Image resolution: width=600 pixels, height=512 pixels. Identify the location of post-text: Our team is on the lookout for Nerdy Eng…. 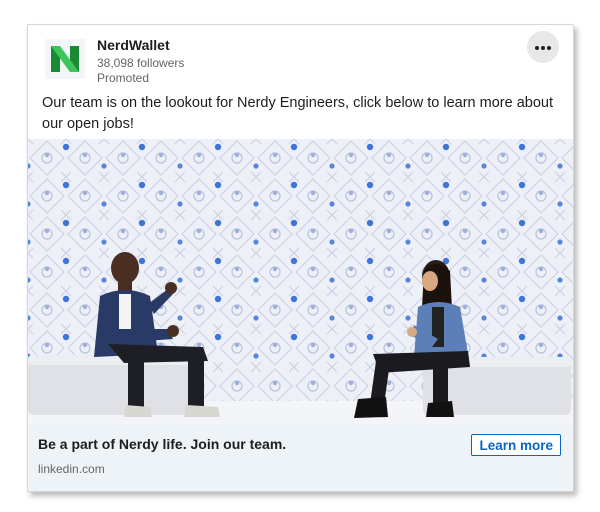
(297, 113).